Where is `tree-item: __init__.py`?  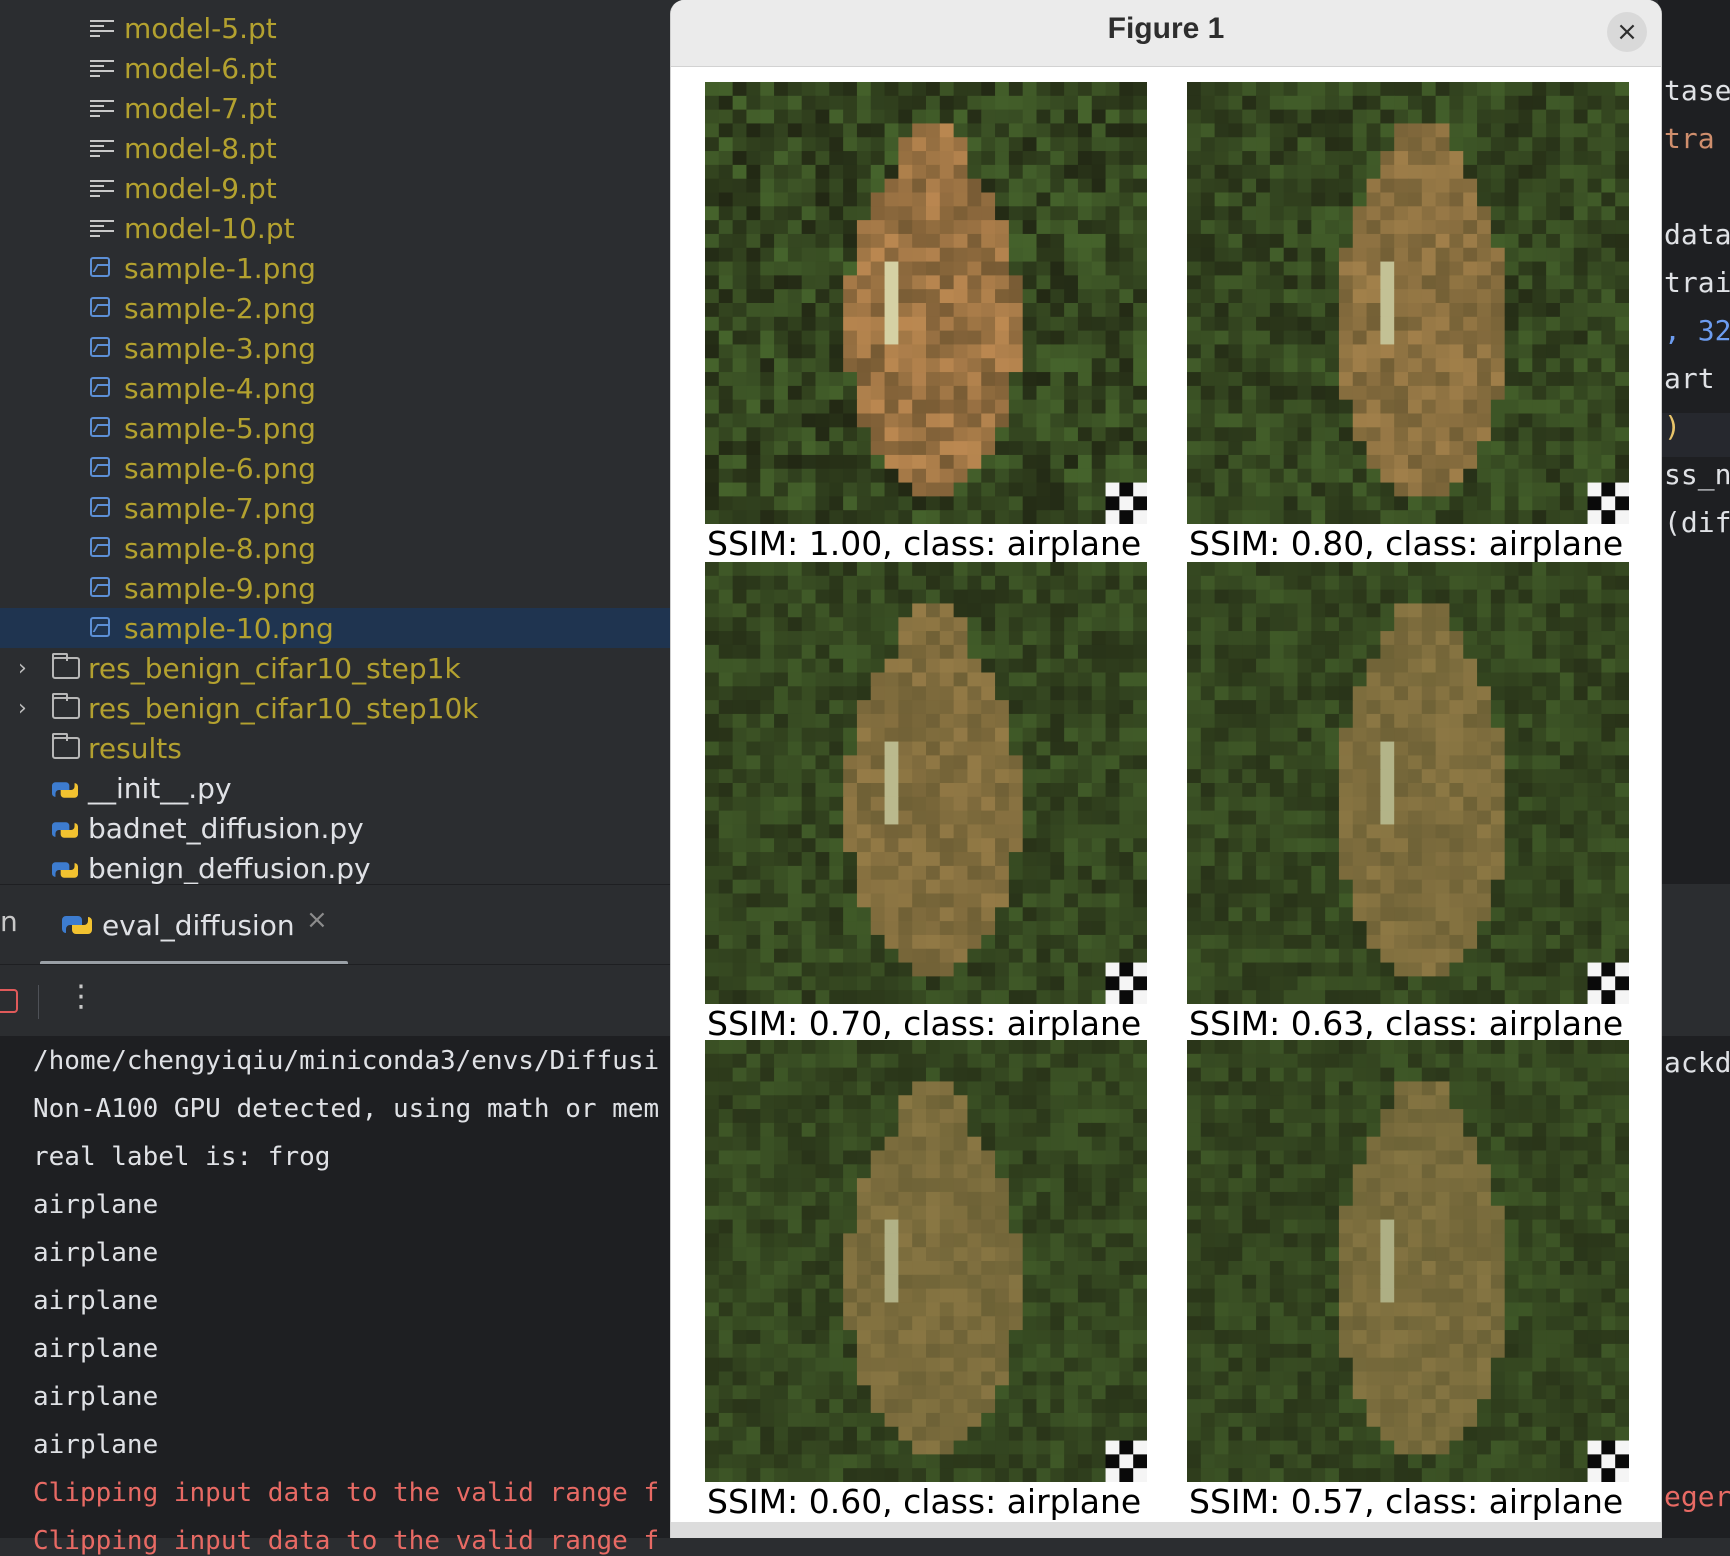
tree-item: __init__.py is located at coordinates (336, 788).